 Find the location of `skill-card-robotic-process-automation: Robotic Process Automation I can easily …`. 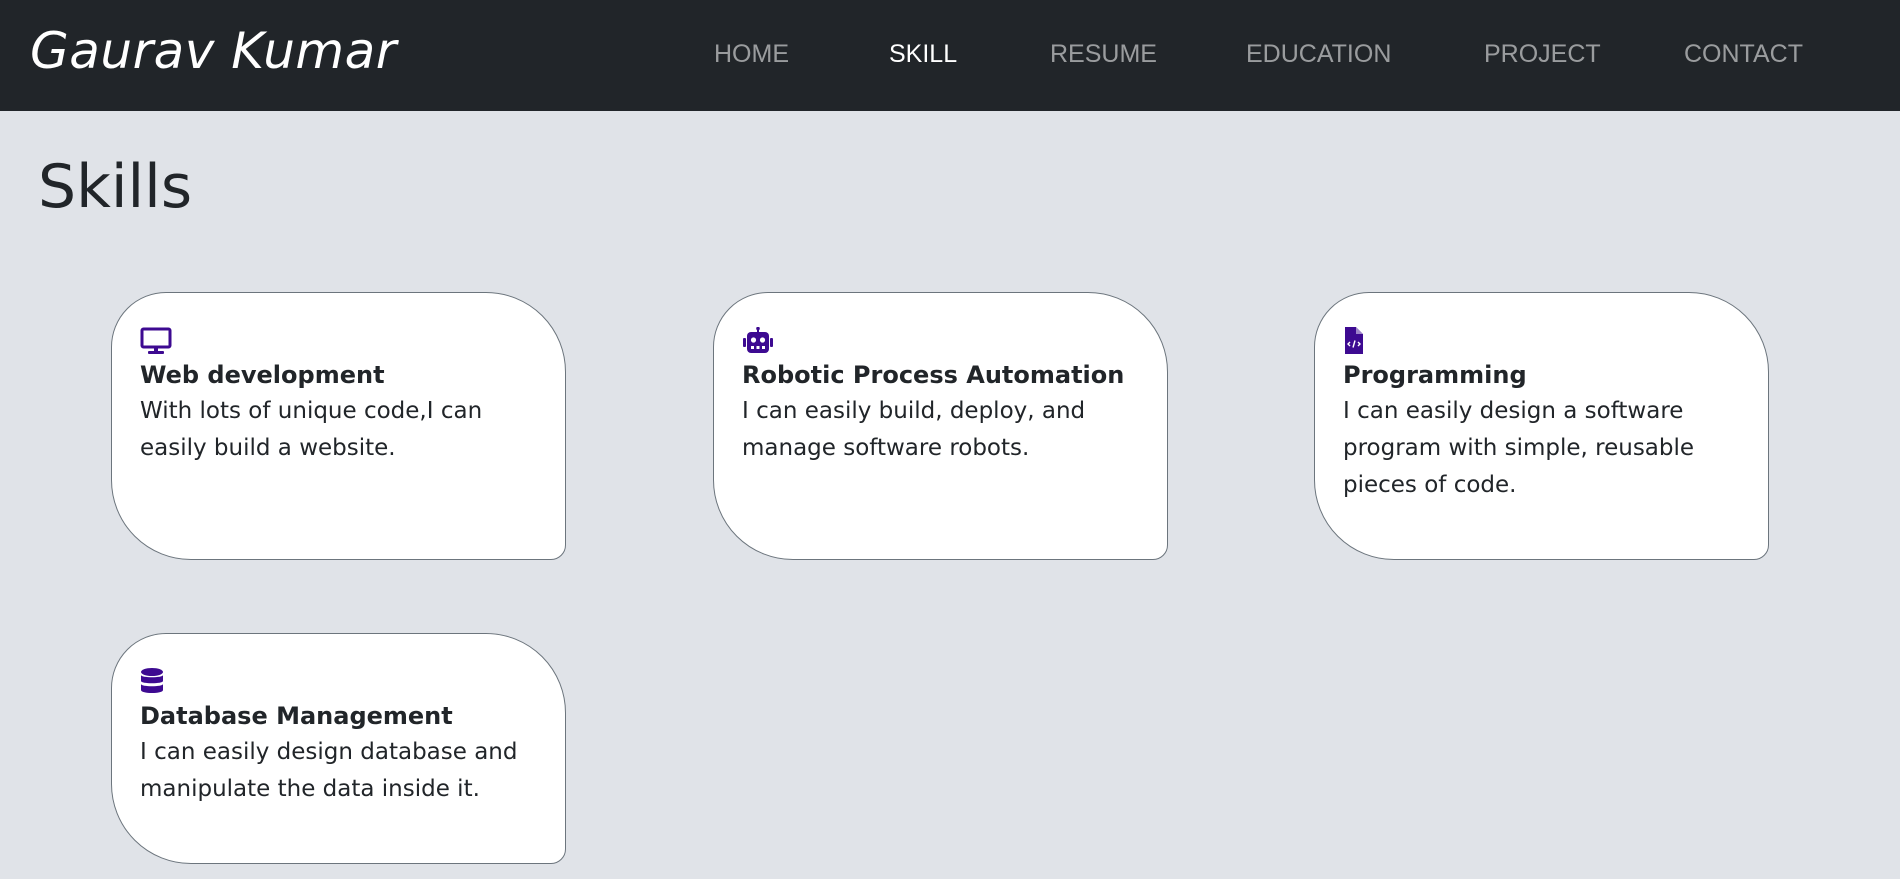

skill-card-robotic-process-automation: Robotic Process Automation I can easily … is located at coordinates (940, 426).